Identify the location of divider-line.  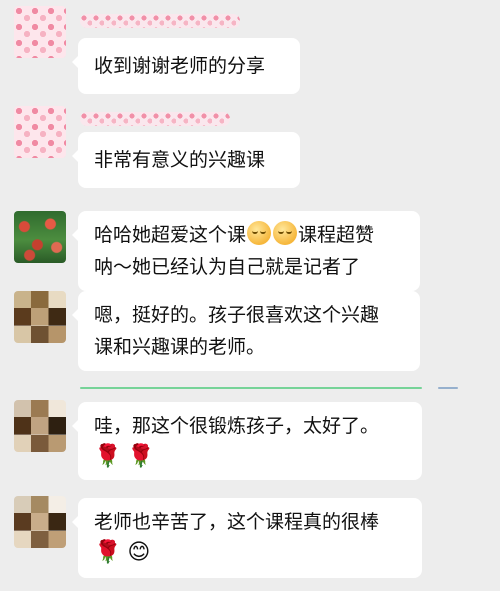
(251, 388).